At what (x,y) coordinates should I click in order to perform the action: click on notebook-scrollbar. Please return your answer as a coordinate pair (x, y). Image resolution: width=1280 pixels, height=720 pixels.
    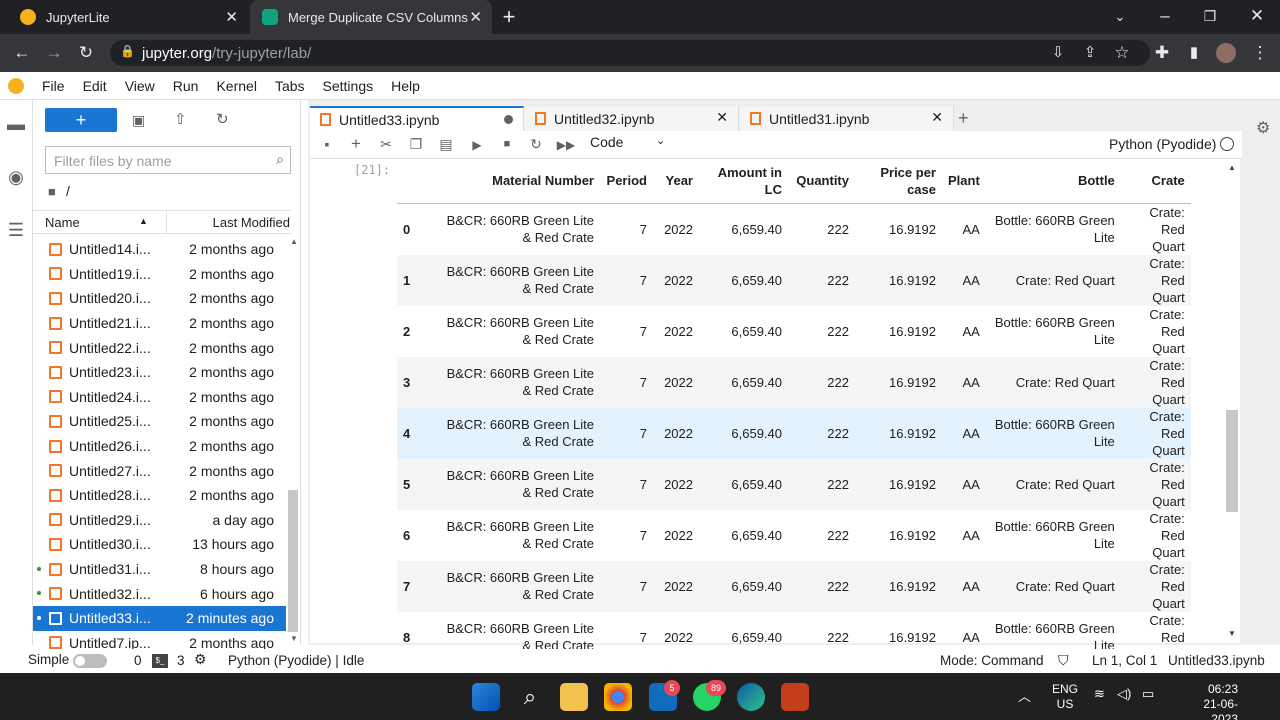
    Looking at the image, I should click on (1232, 461).